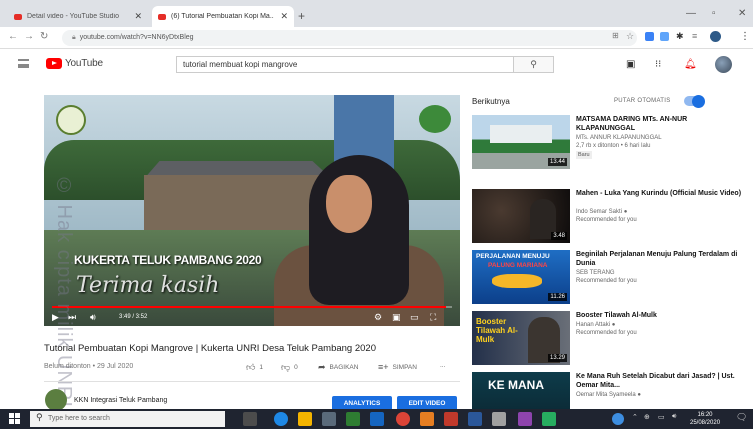 Image resolution: width=753 pixels, height=429 pixels. What do you see at coordinates (635, 417) in the screenshot?
I see `tray-chevron-icon: ⌃` at bounding box center [635, 417].